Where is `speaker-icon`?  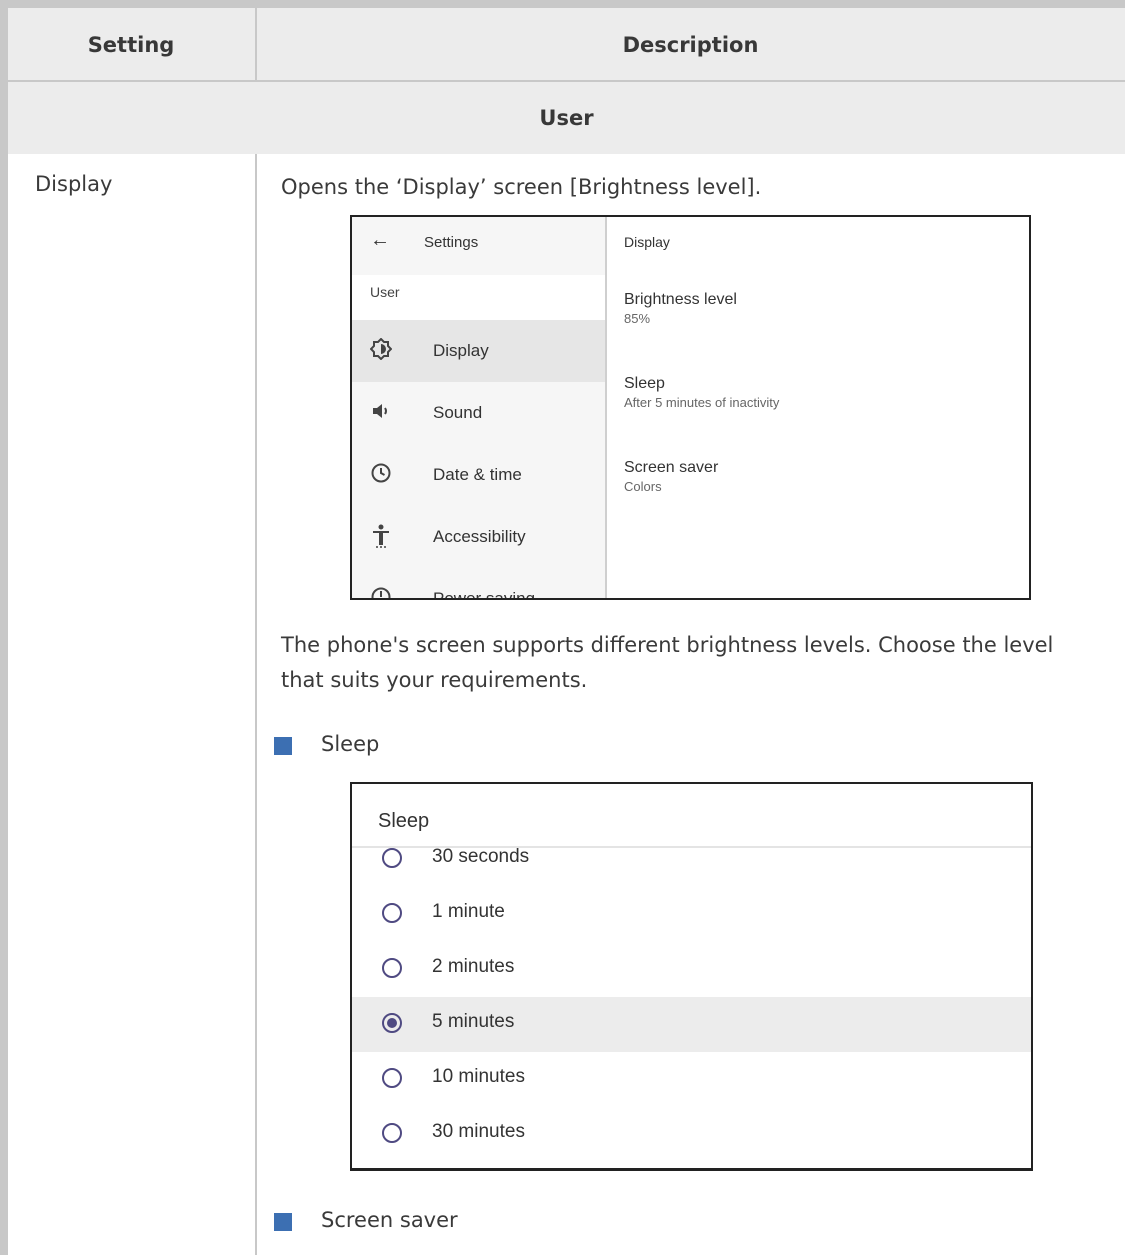 speaker-icon is located at coordinates (381, 411).